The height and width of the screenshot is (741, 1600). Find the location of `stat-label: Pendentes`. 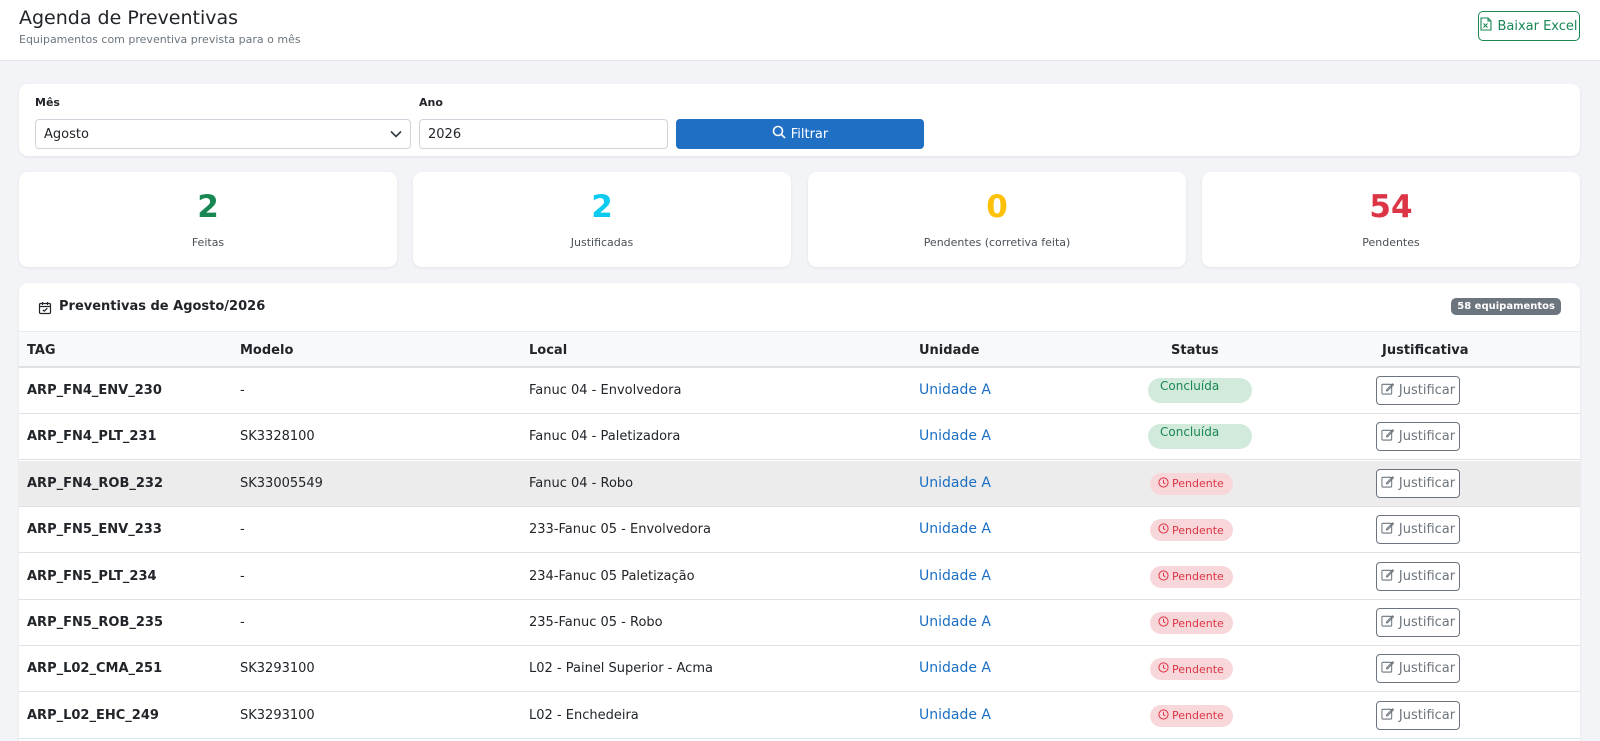

stat-label: Pendentes is located at coordinates (1391, 242).